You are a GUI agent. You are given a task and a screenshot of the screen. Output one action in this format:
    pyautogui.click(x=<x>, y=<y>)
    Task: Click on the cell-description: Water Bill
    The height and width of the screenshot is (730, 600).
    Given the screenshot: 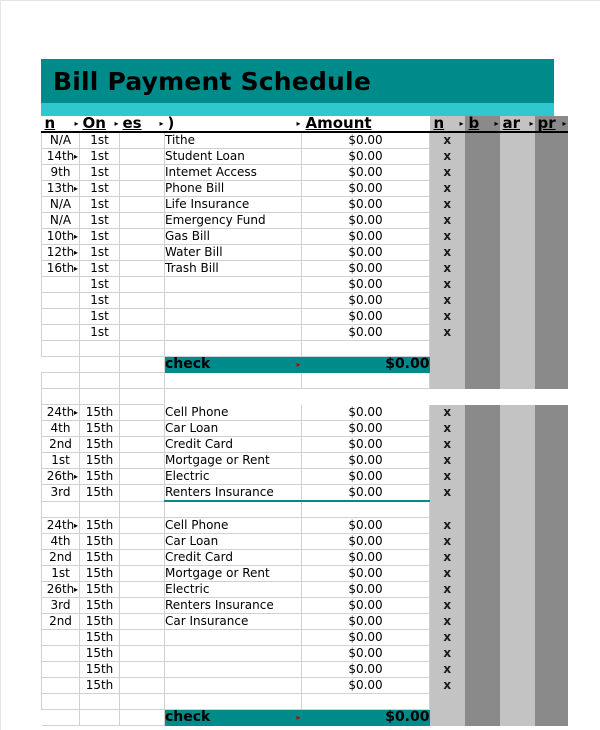 What is the action you would take?
    pyautogui.click(x=233, y=252)
    